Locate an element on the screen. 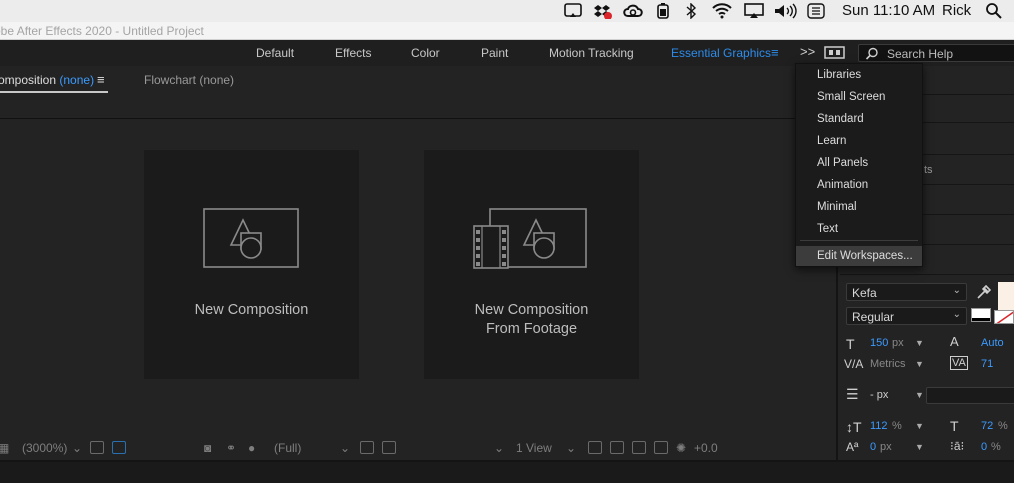 The width and height of the screenshot is (1014, 483). new-composition-card: New Composition is located at coordinates (251, 264).